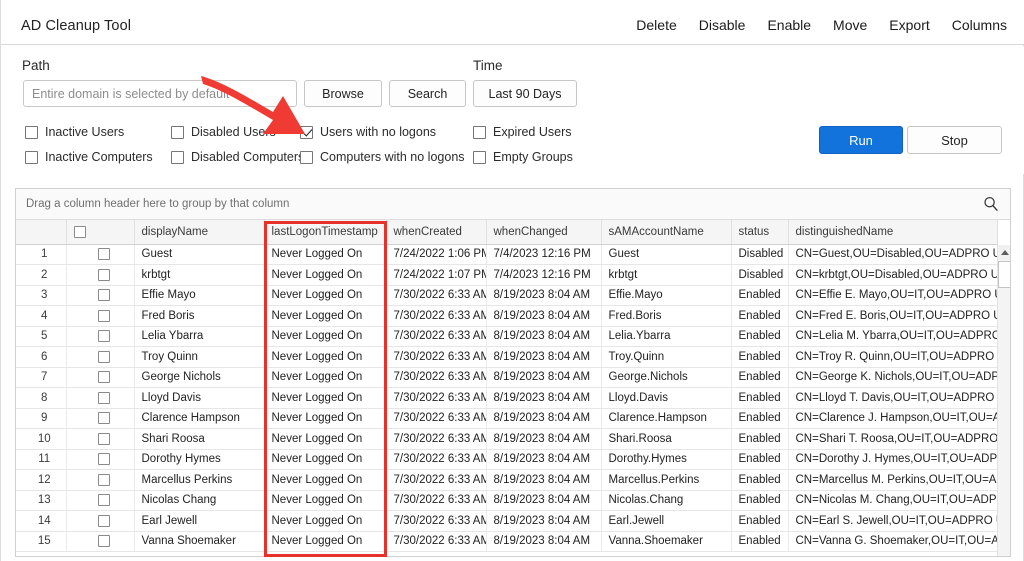  What do you see at coordinates (199, 254) in the screenshot?
I see `cell-displayName: Guest` at bounding box center [199, 254].